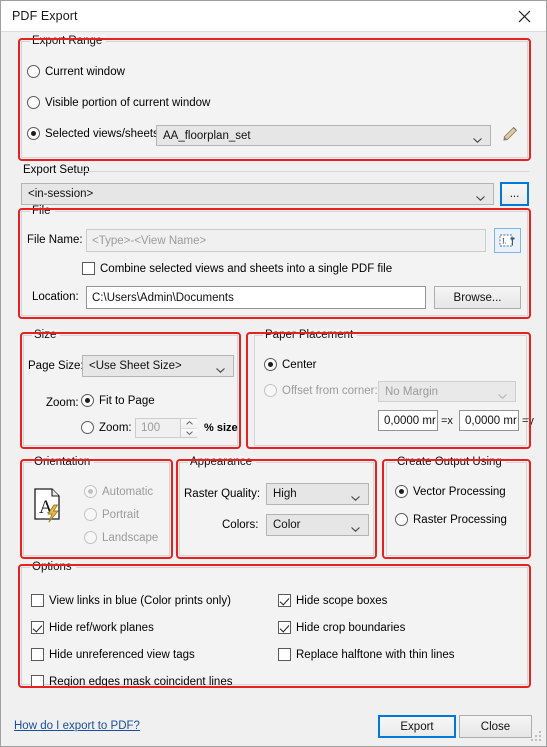 This screenshot has width=547, height=747. I want to click on zoom-stepper, so click(188, 428).